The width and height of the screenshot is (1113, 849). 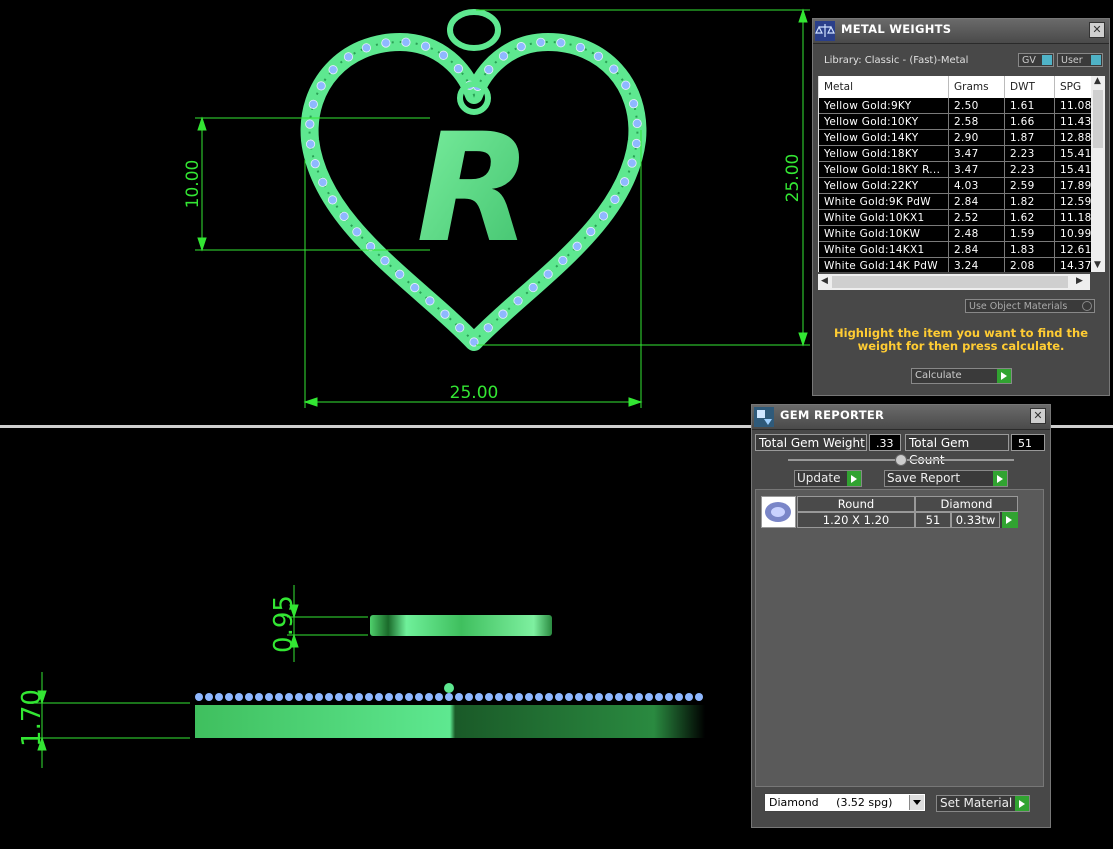 I want to click on table-row: Yellow Gold:9KY 2.50 1.61 11.08, so click(x=962, y=106).